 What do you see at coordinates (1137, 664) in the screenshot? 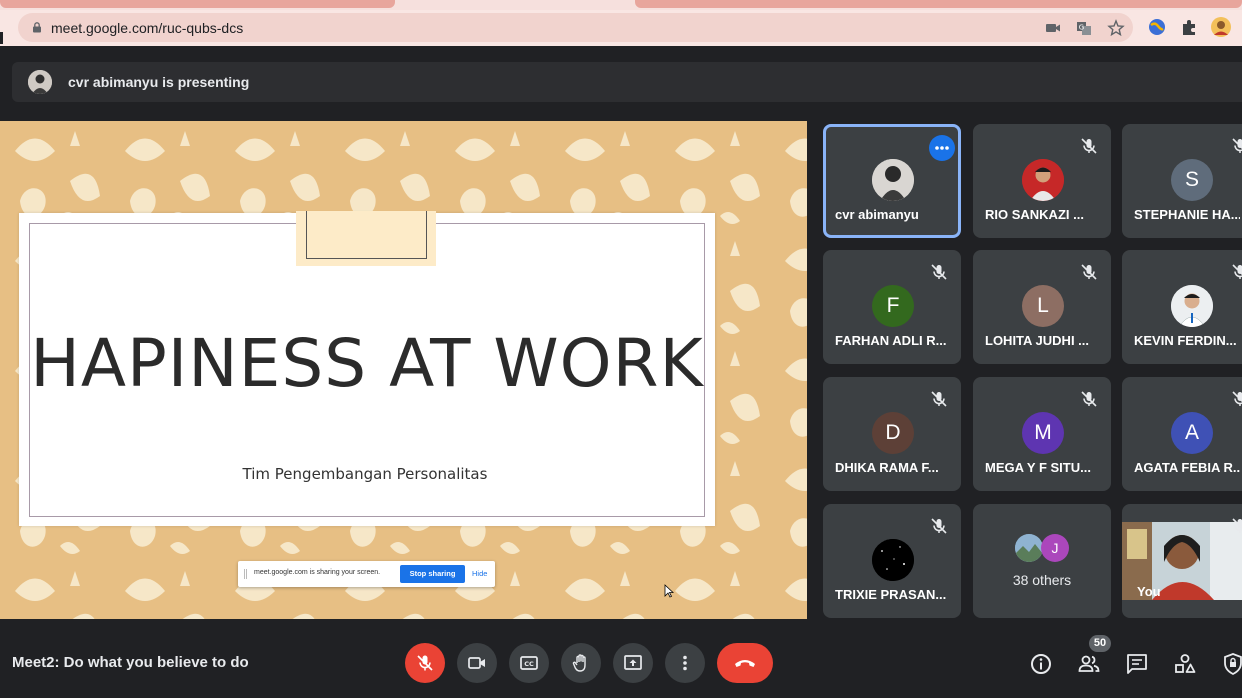
I see `chat-icon` at bounding box center [1137, 664].